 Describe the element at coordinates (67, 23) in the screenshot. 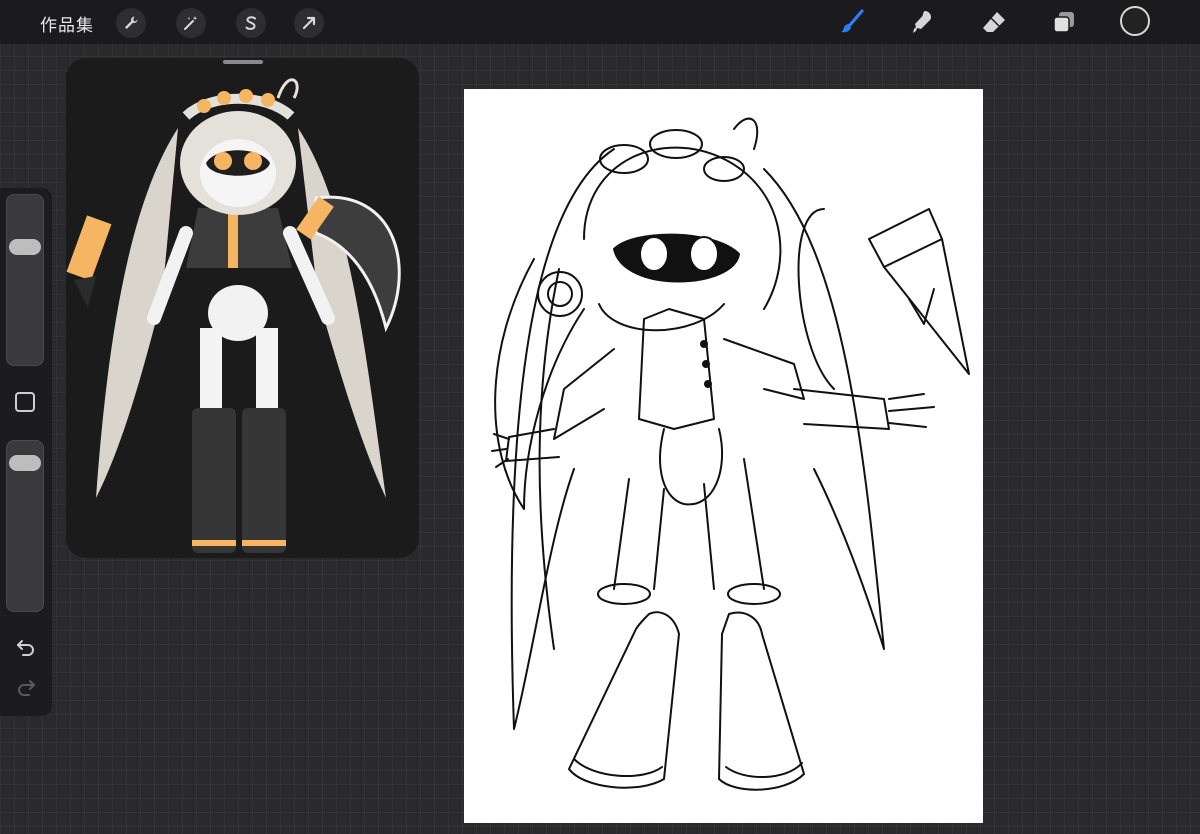

I see `gallery-button: 作品集` at that location.